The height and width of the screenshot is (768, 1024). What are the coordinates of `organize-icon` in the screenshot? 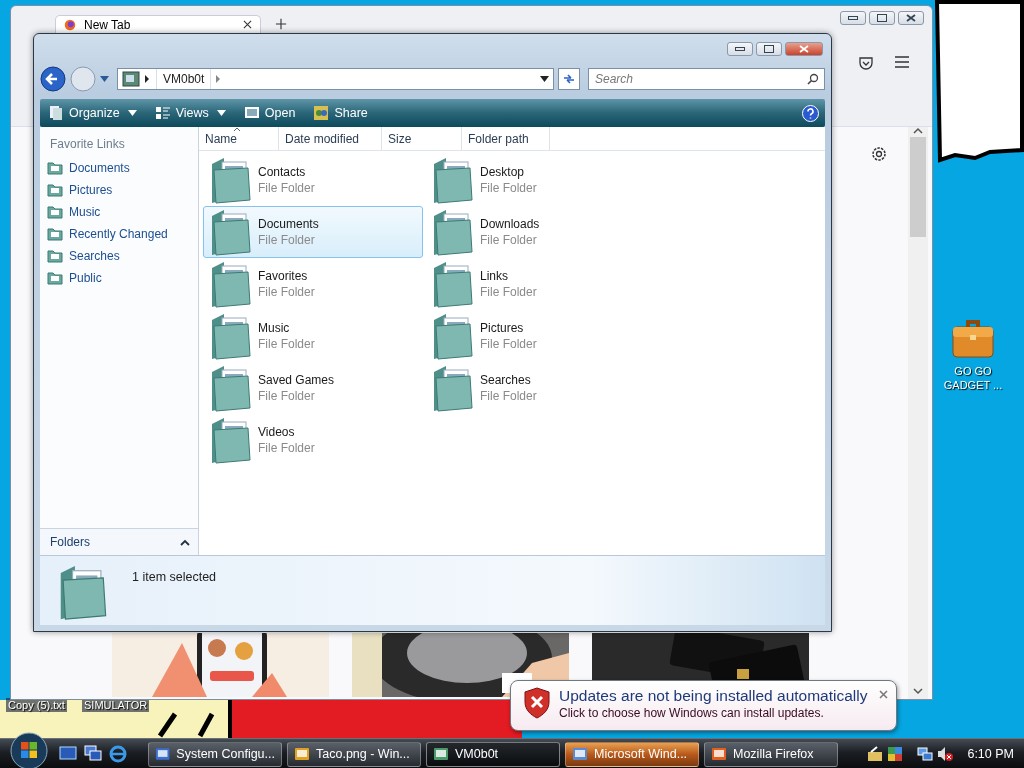 It's located at (56, 113).